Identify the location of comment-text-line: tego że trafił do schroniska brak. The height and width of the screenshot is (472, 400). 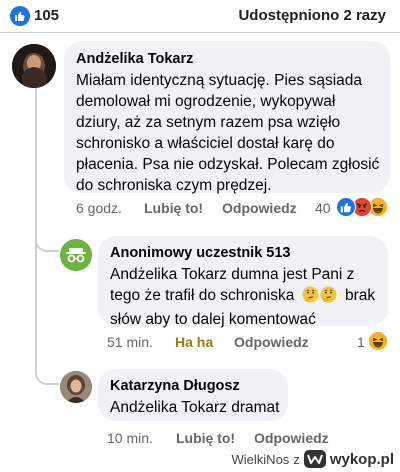
(248, 297).